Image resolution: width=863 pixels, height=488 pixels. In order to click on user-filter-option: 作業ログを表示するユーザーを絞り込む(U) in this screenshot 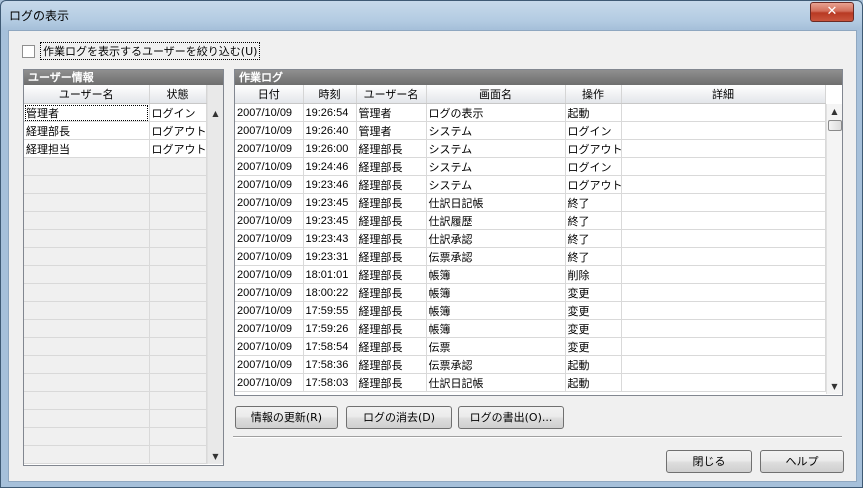, I will do `click(141, 51)`.